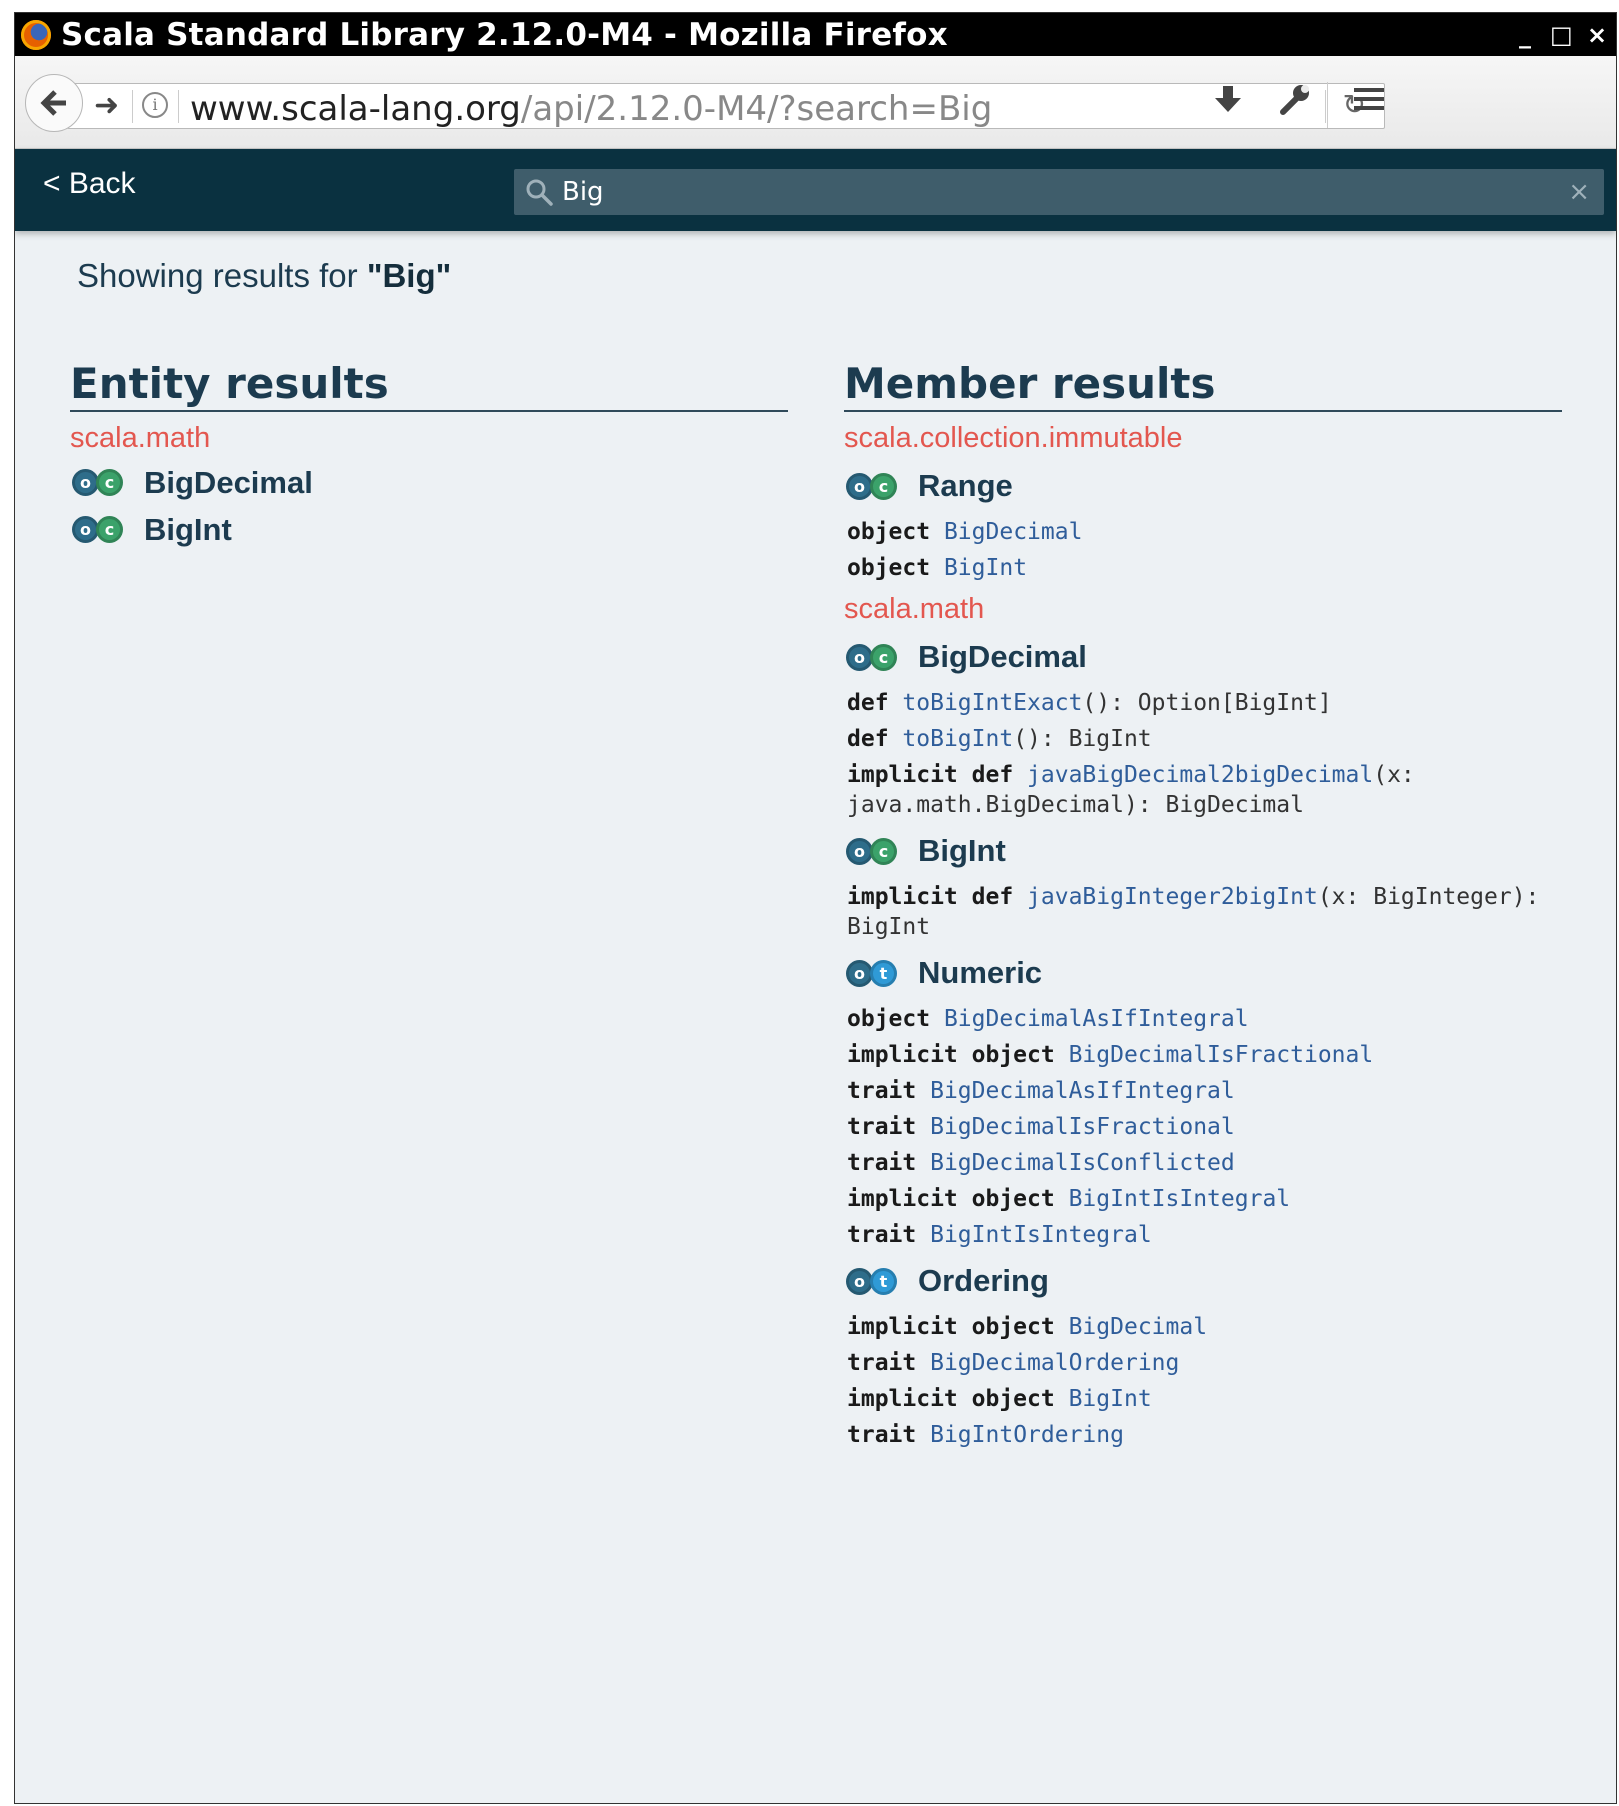  What do you see at coordinates (54, 103) in the screenshot?
I see `back-button` at bounding box center [54, 103].